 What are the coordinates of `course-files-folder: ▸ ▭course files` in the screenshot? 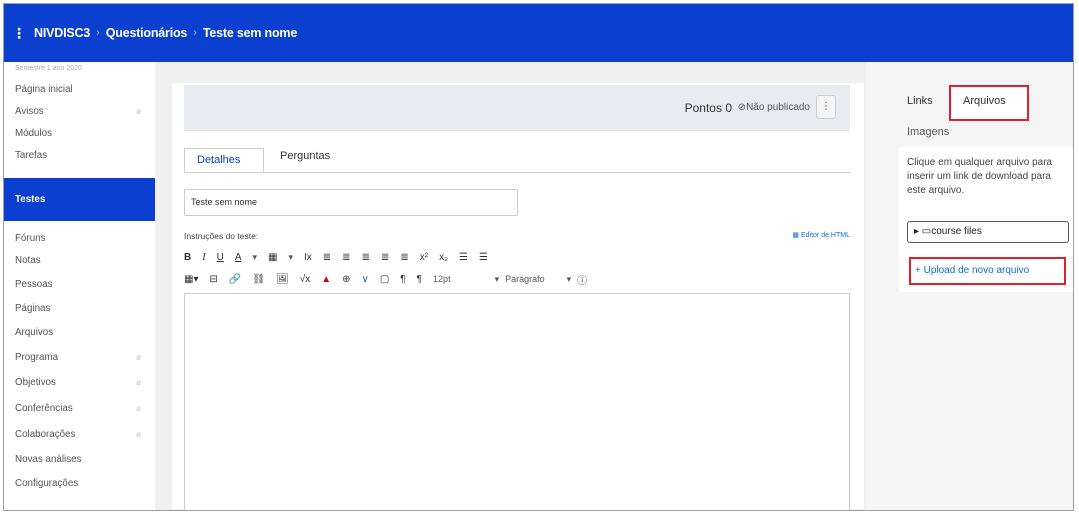 It's located at (988, 232).